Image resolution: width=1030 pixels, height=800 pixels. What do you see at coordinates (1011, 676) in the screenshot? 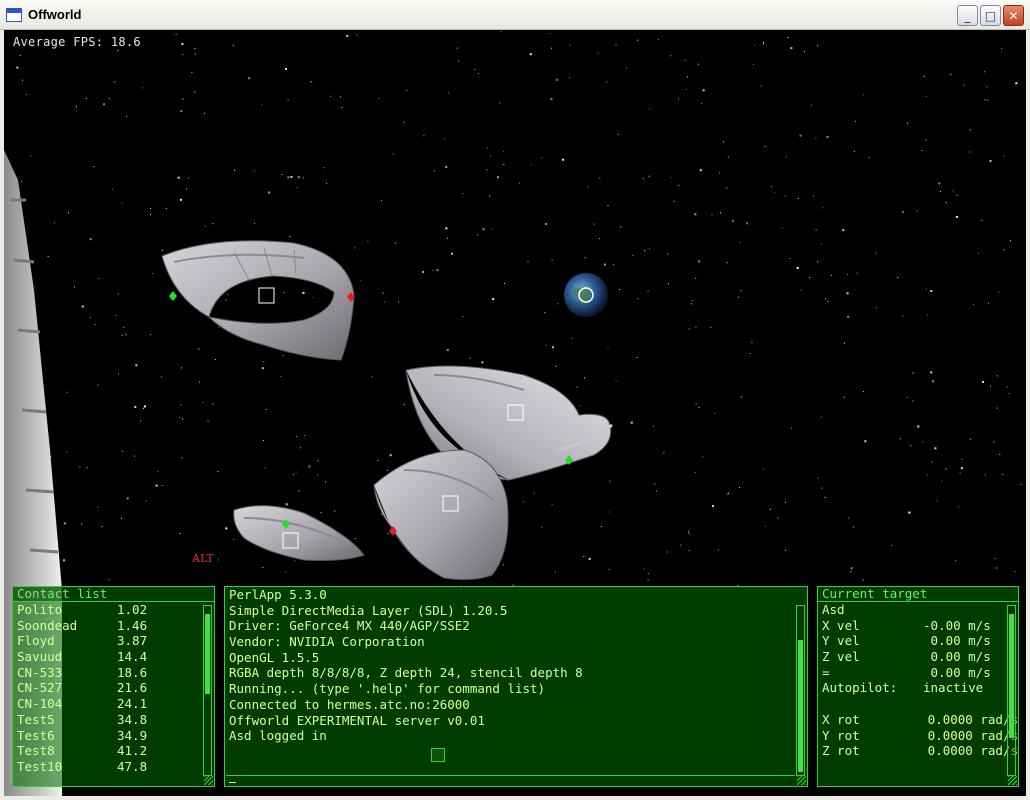
I see `target-scroll-thumb` at bounding box center [1011, 676].